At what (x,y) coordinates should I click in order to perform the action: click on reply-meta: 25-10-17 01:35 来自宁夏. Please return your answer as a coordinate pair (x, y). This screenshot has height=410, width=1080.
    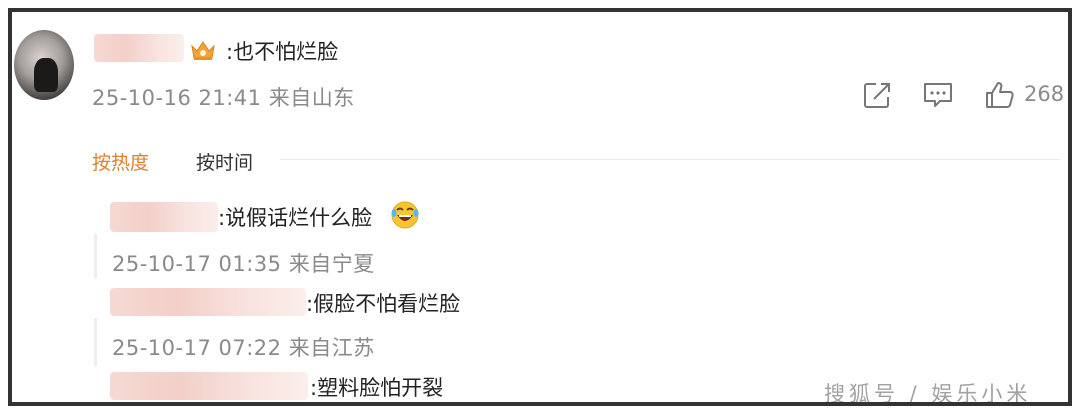
    Looking at the image, I should click on (243, 263).